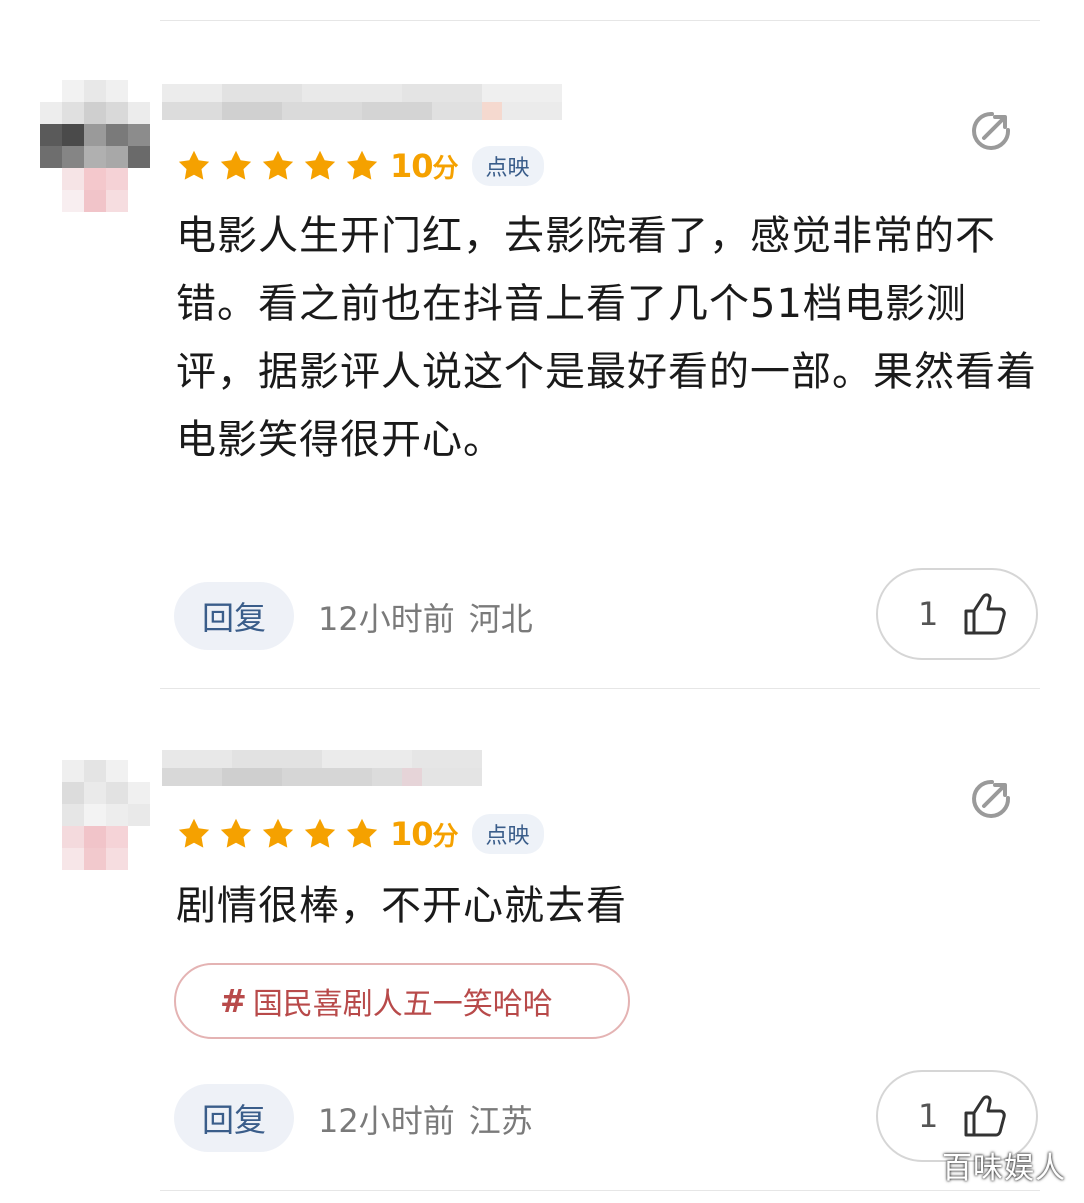  I want to click on comment-meta: 12小时前 河北, so click(432, 617).